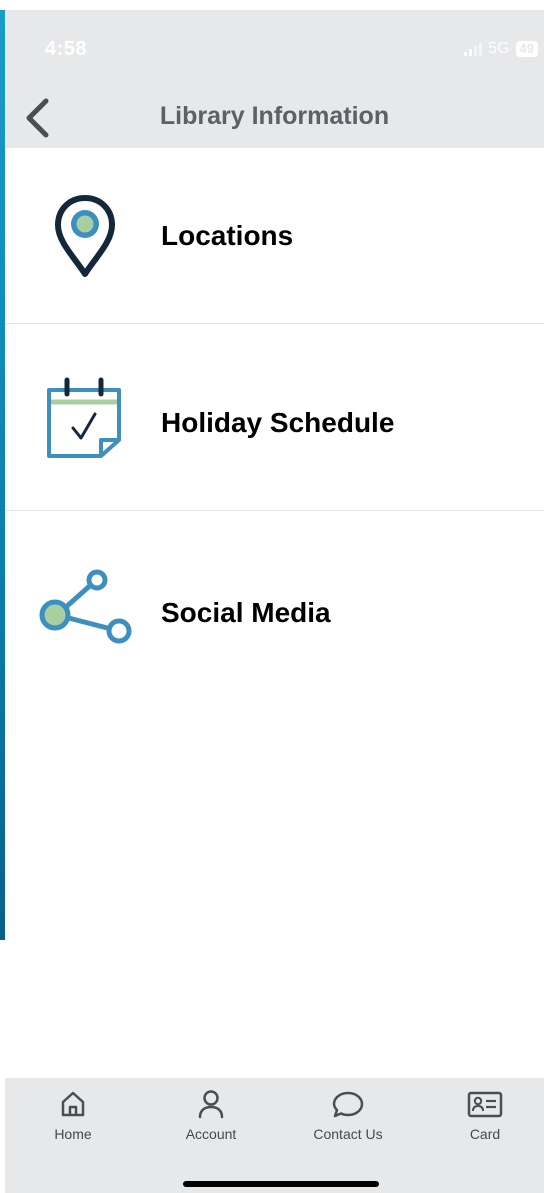 The image size is (544, 1193). Describe the element at coordinates (211, 1134) in the screenshot. I see `tab-label: Account` at that location.